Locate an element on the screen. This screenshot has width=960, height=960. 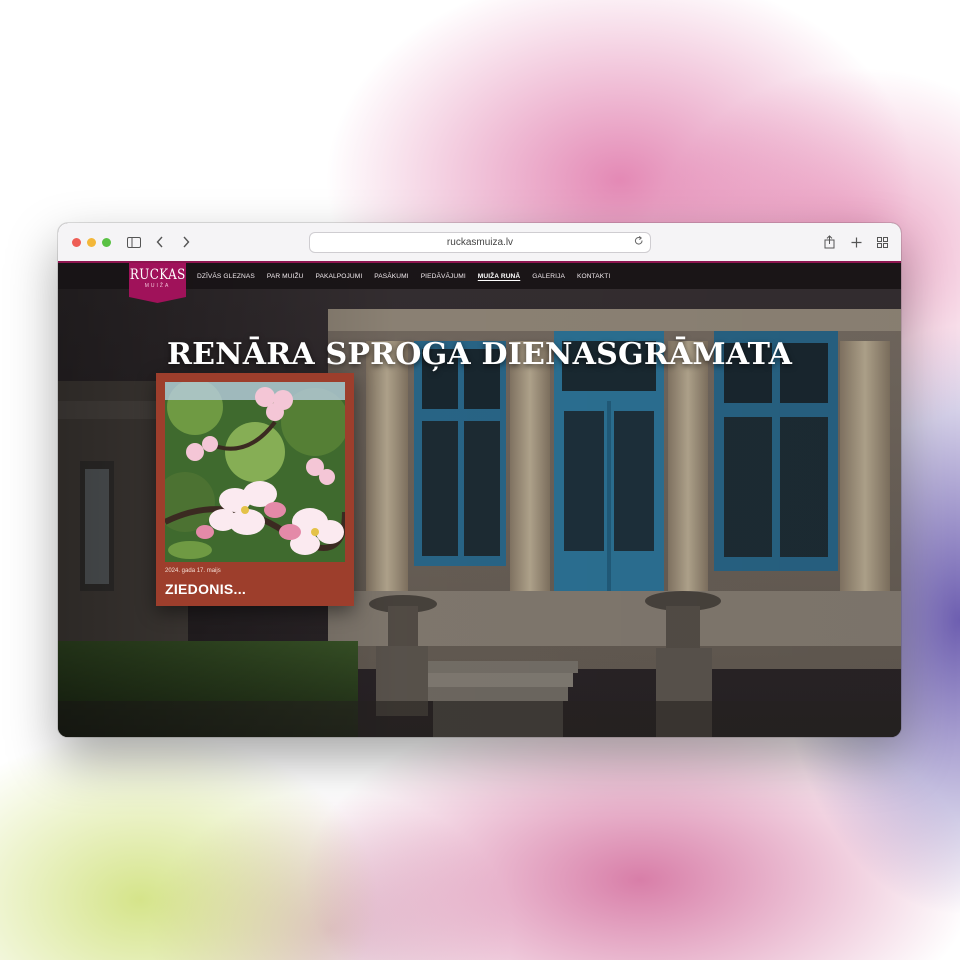
new-tab-icon is located at coordinates (856, 242).